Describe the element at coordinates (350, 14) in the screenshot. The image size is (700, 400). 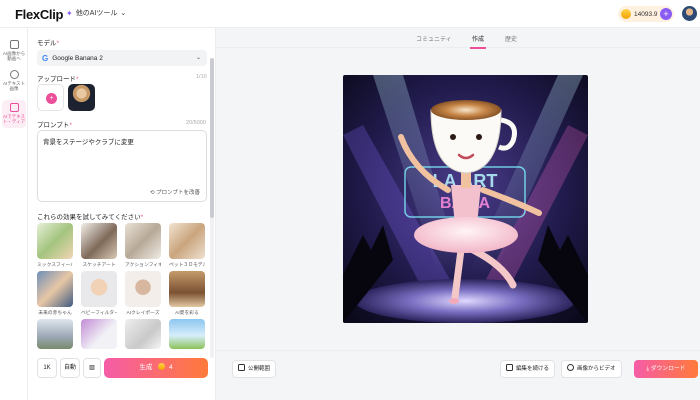
I see `top-bar: FlexClip ✦ 他のAIツール ⌄ 14093.9 +` at that location.